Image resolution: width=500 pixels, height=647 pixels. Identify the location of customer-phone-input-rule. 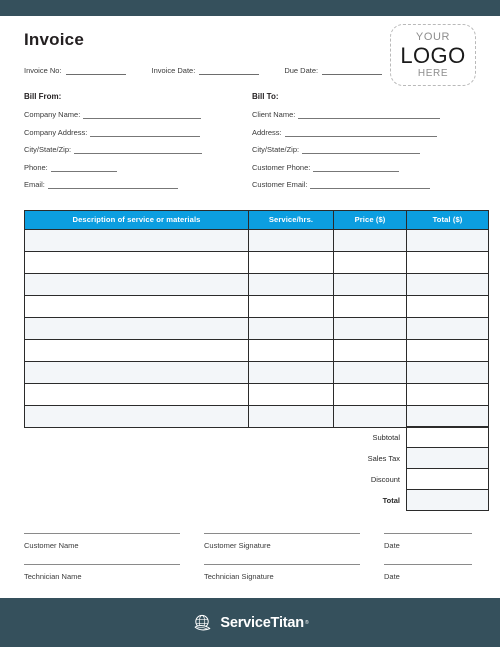
(356, 167).